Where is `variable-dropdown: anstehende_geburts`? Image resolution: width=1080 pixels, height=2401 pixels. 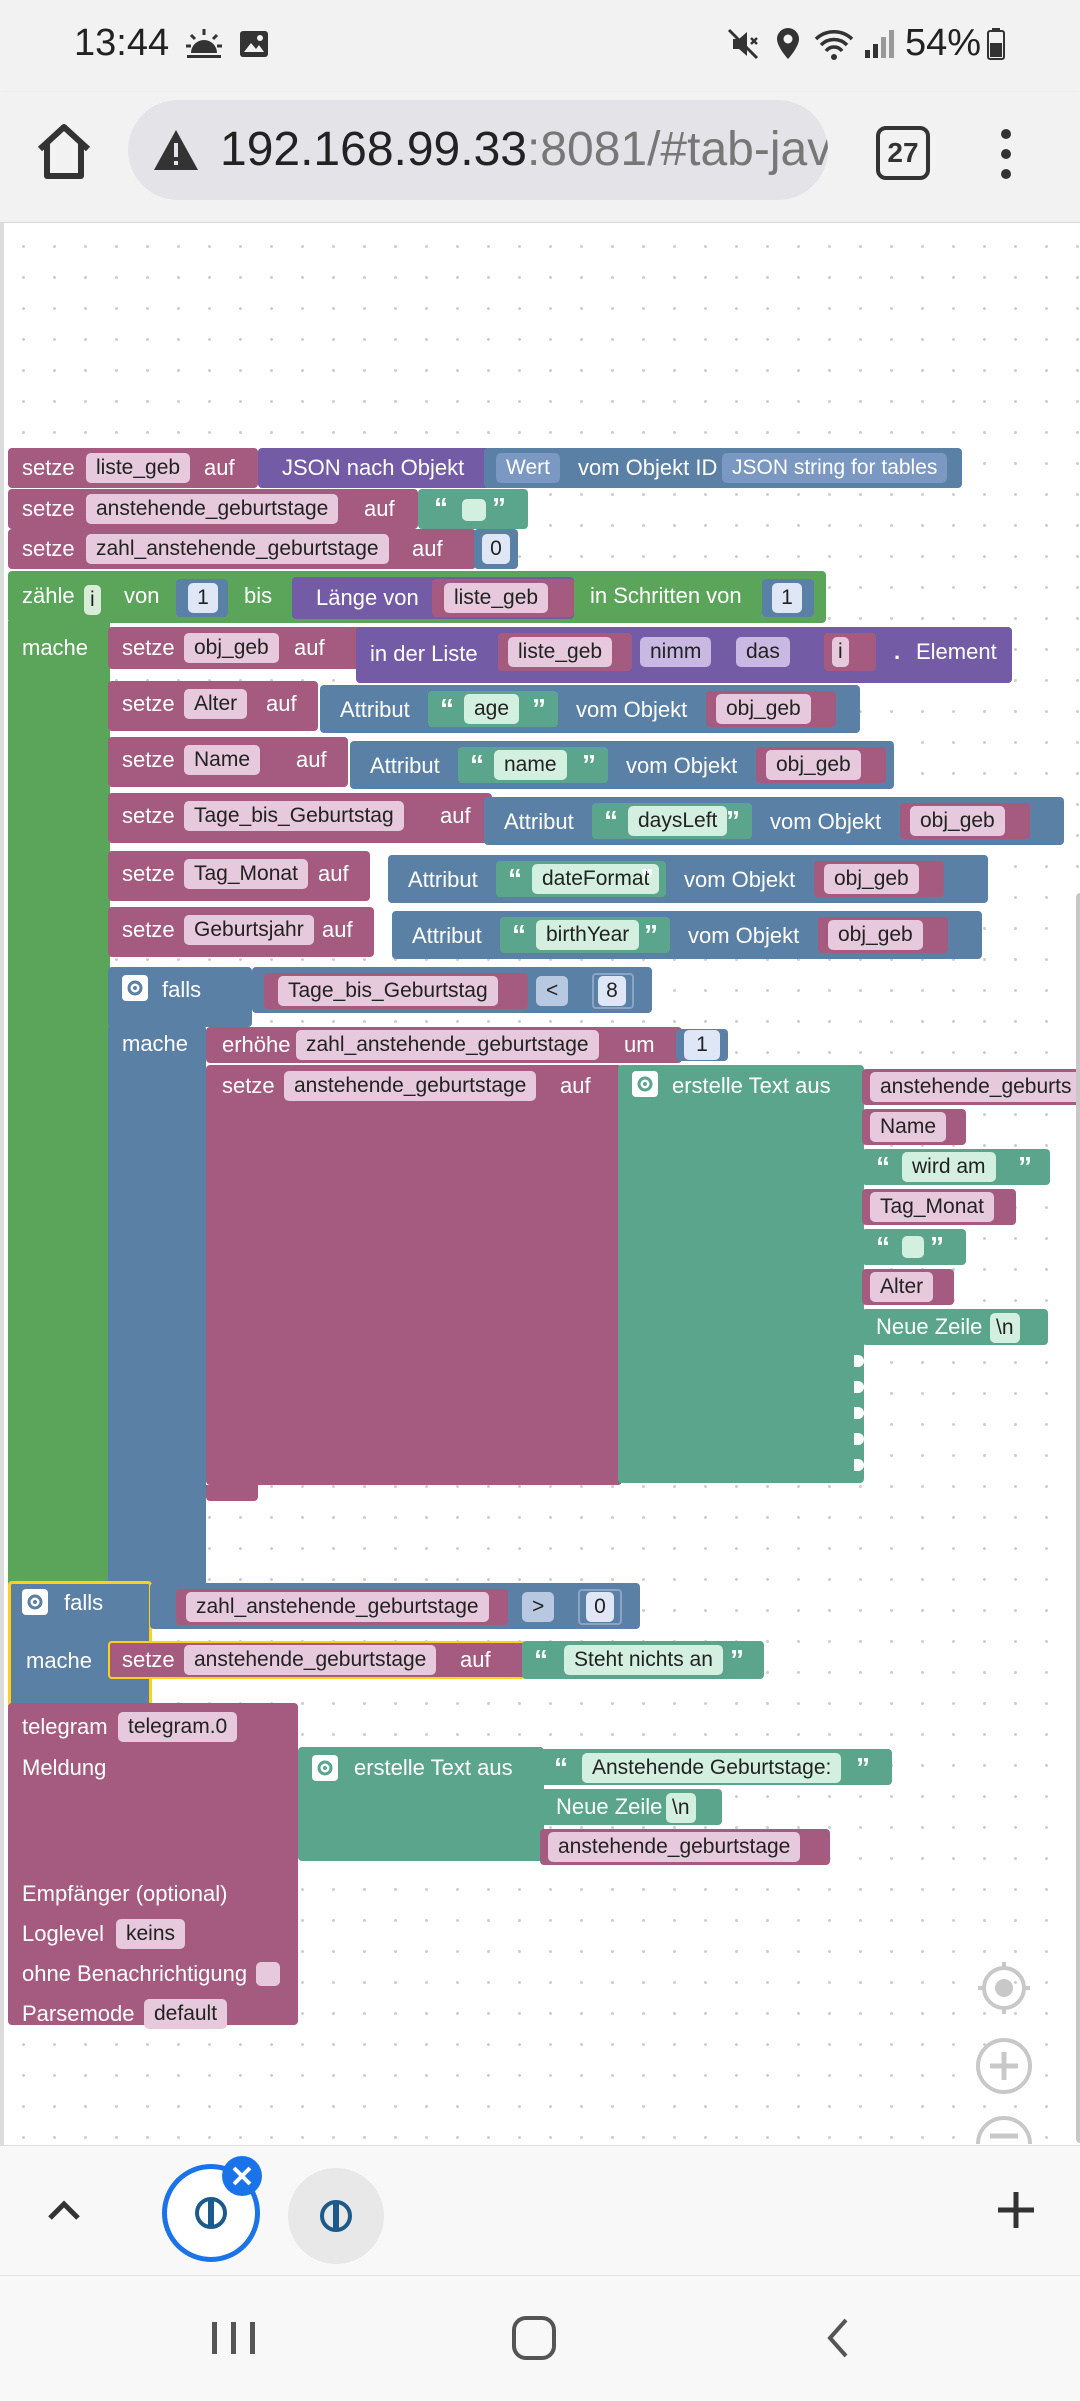
variable-dropdown: anstehende_geburts is located at coordinates (975, 1087).